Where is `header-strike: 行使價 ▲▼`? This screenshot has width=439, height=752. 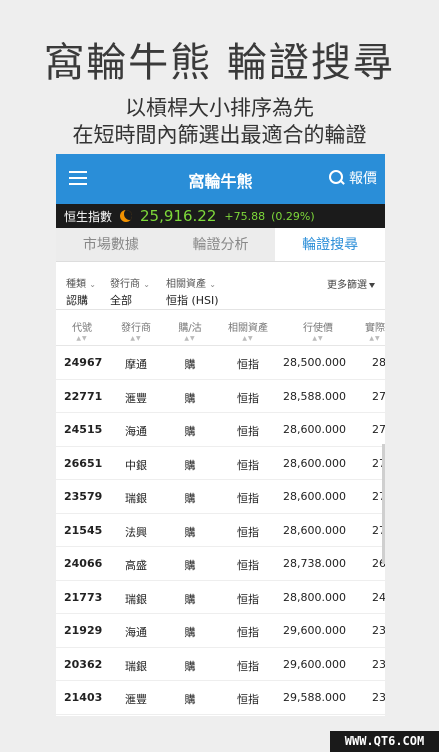
header-strike: 行使價 ▲▼ is located at coordinates (318, 330).